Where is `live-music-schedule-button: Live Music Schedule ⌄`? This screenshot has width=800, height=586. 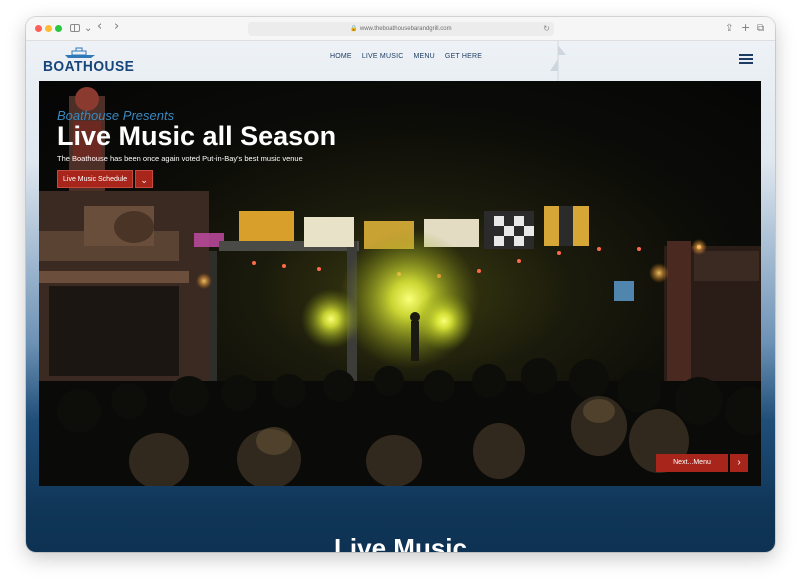
live-music-schedule-button: Live Music Schedule ⌄ is located at coordinates (105, 179).